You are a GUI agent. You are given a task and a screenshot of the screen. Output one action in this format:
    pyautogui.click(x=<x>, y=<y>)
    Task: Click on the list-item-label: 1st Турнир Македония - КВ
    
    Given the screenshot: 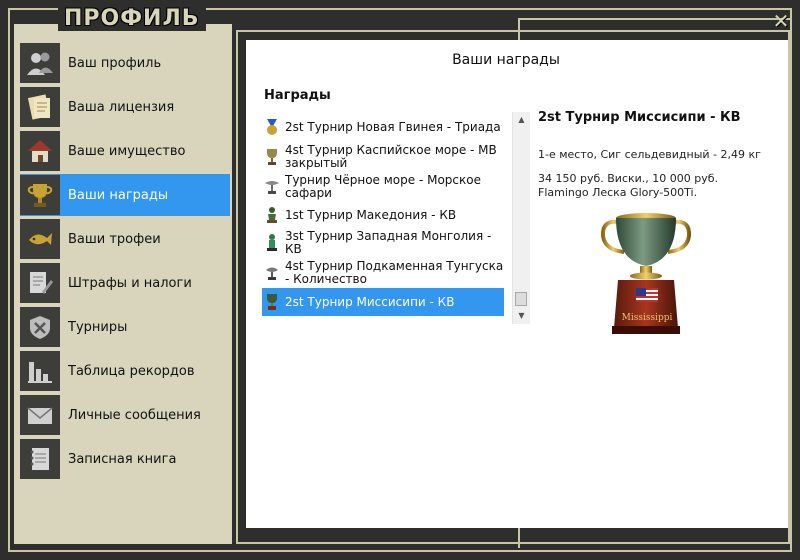 What is the action you would take?
    pyautogui.click(x=371, y=214)
    